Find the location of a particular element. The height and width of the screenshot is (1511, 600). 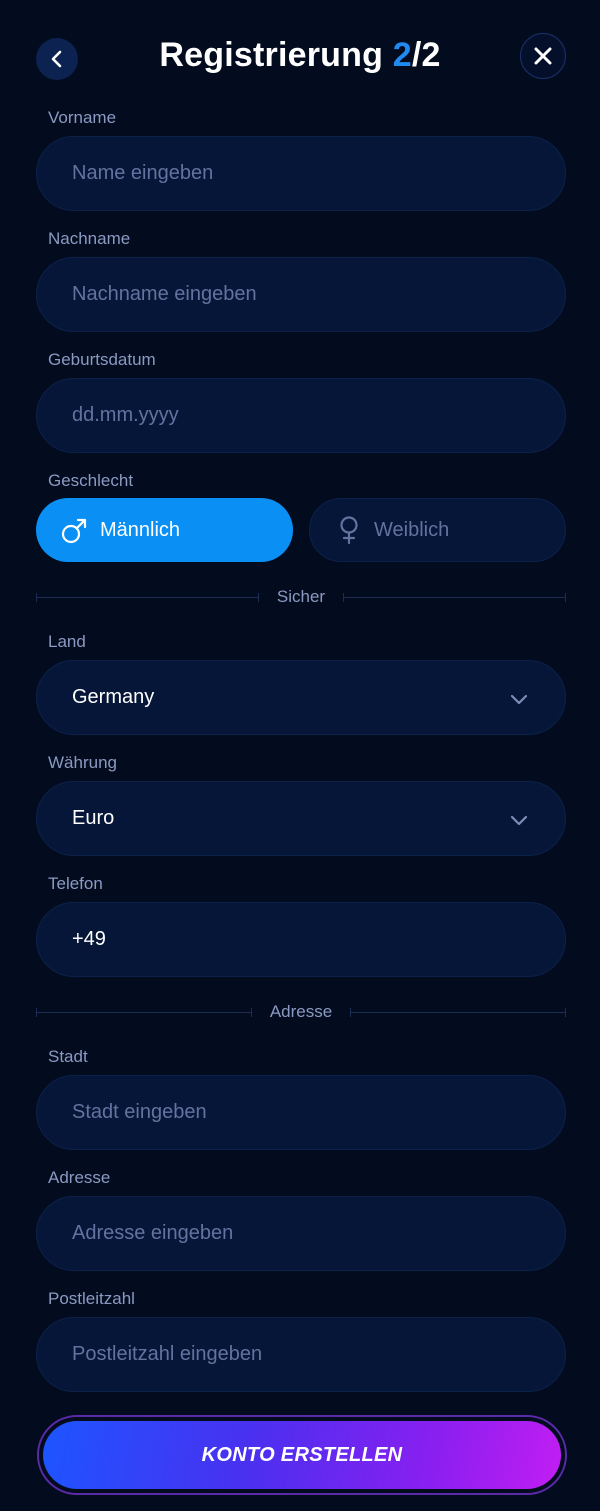

create-account-button: KONTO ERSTELLEN is located at coordinates (302, 1455).